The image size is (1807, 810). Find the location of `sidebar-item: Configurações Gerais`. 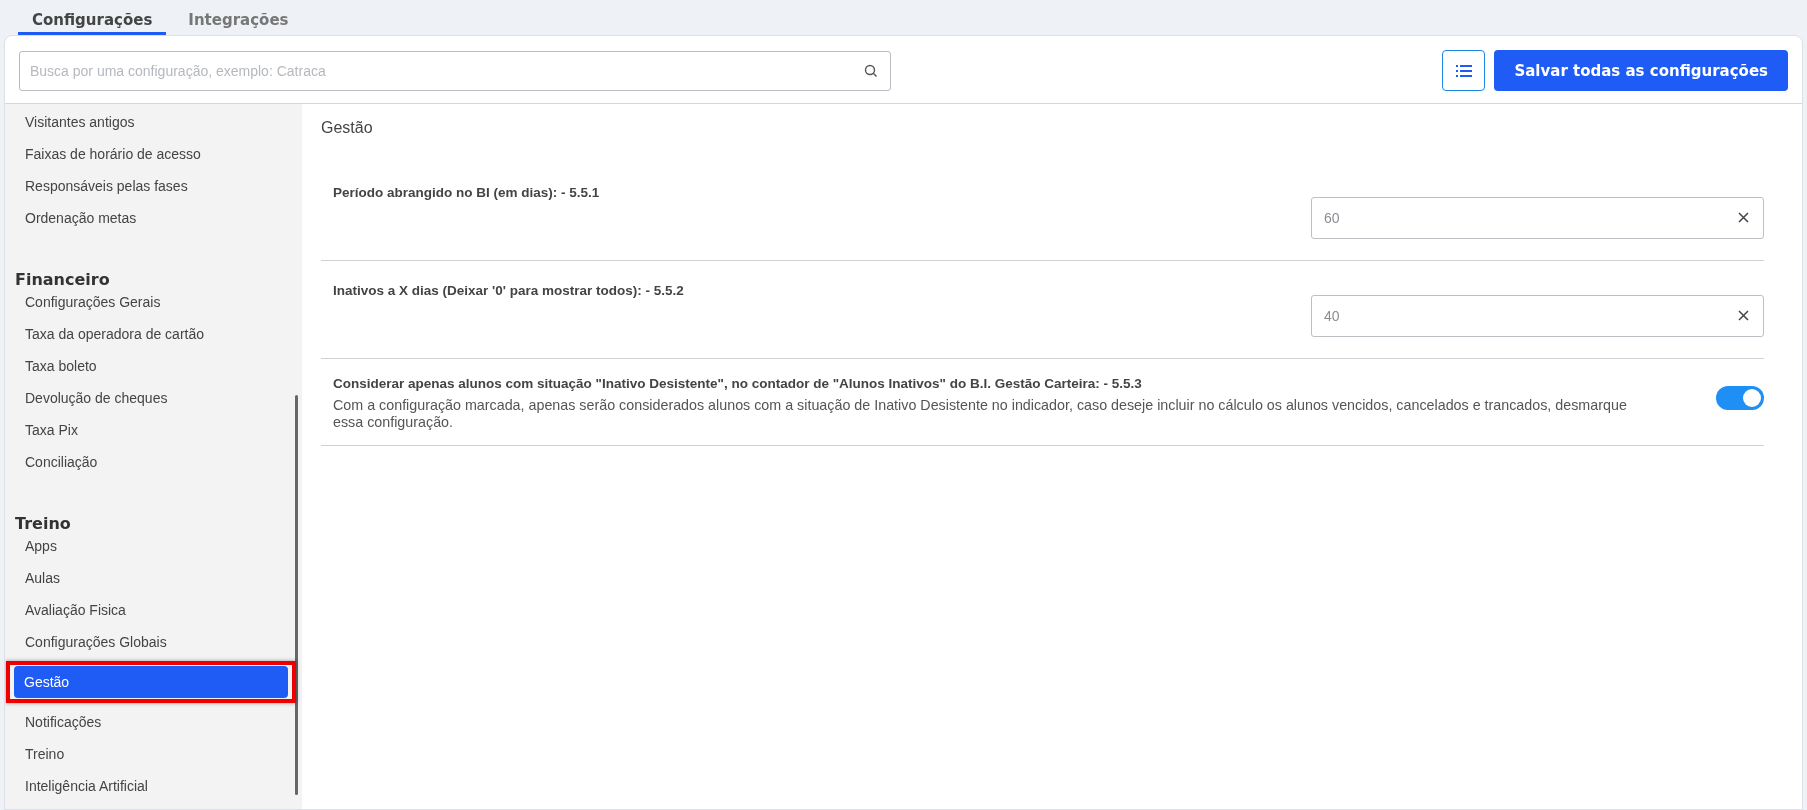

sidebar-item: Configurações Gerais is located at coordinates (149, 302).